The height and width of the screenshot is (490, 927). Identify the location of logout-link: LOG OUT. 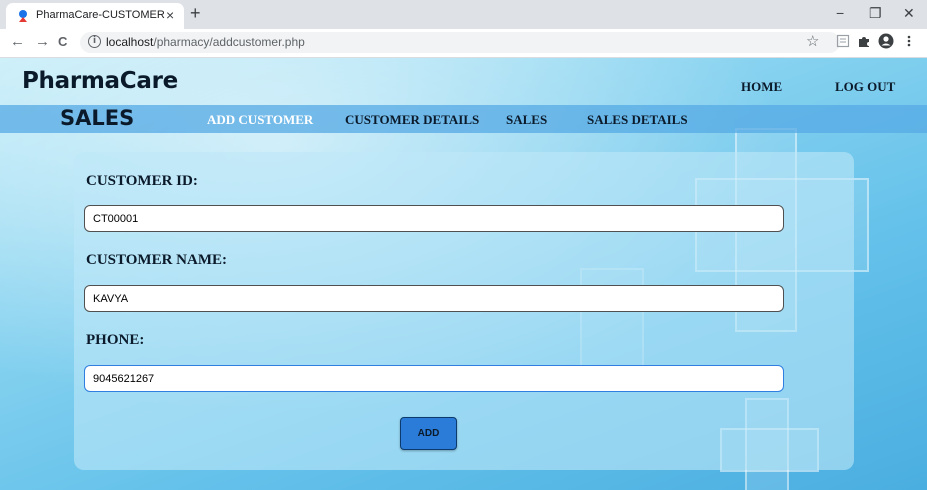
(865, 87).